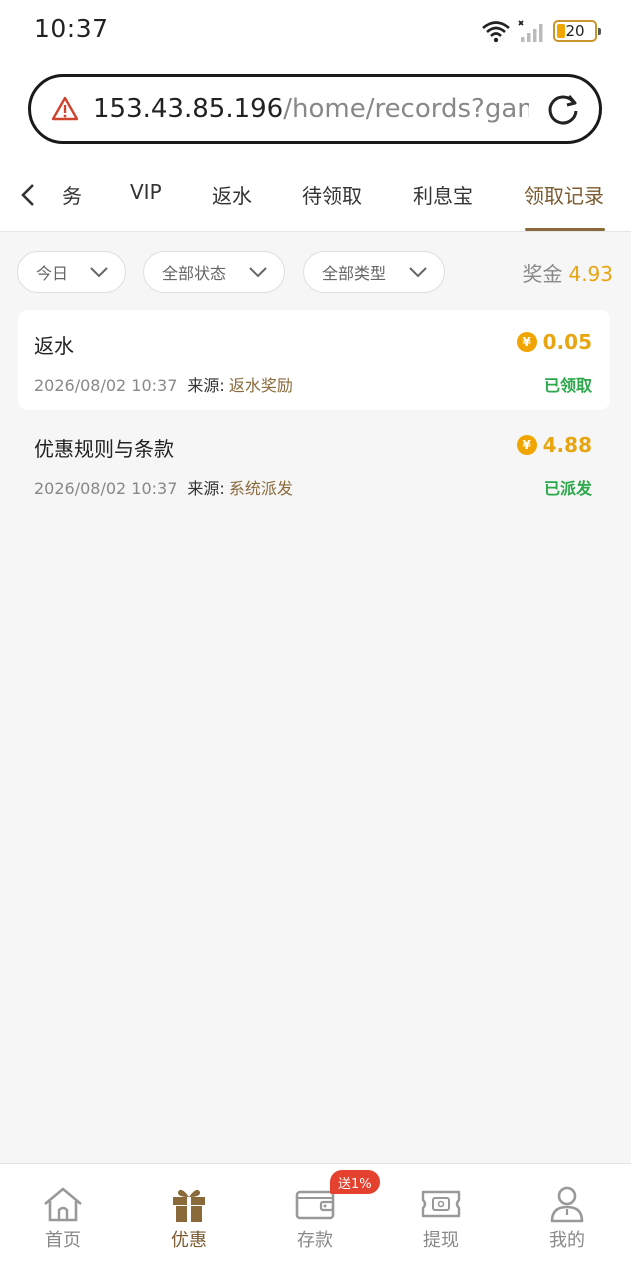 The image size is (631, 1280). Describe the element at coordinates (194, 273) in the screenshot. I see `status-filter-label: 全部状态` at that location.